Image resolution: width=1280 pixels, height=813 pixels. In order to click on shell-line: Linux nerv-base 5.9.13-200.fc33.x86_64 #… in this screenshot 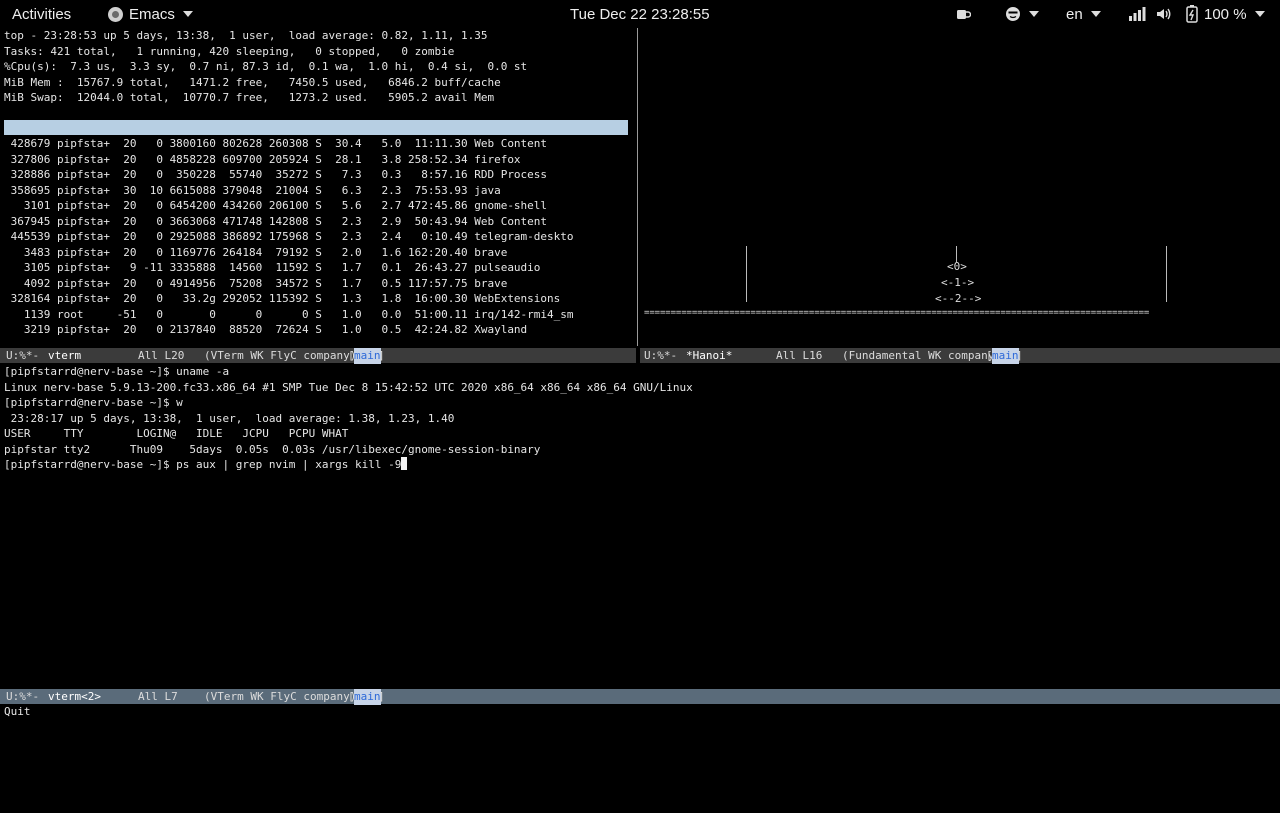, I will do `click(348, 387)`.